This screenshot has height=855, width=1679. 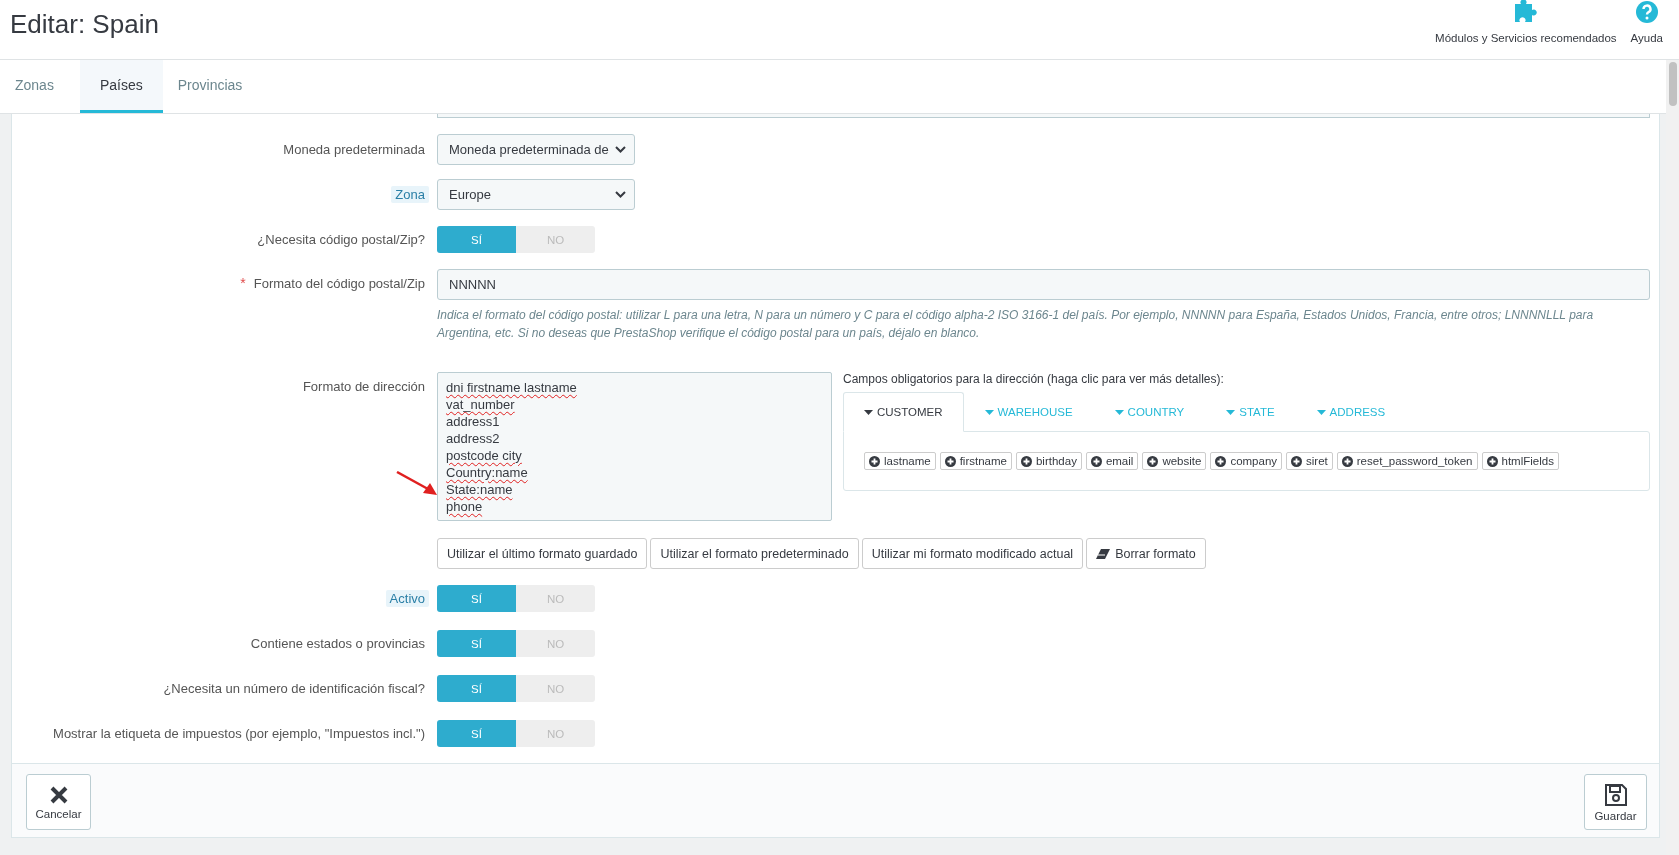 What do you see at coordinates (337, 643) in the screenshot?
I see `field-label: Contiene estados o provincias` at bounding box center [337, 643].